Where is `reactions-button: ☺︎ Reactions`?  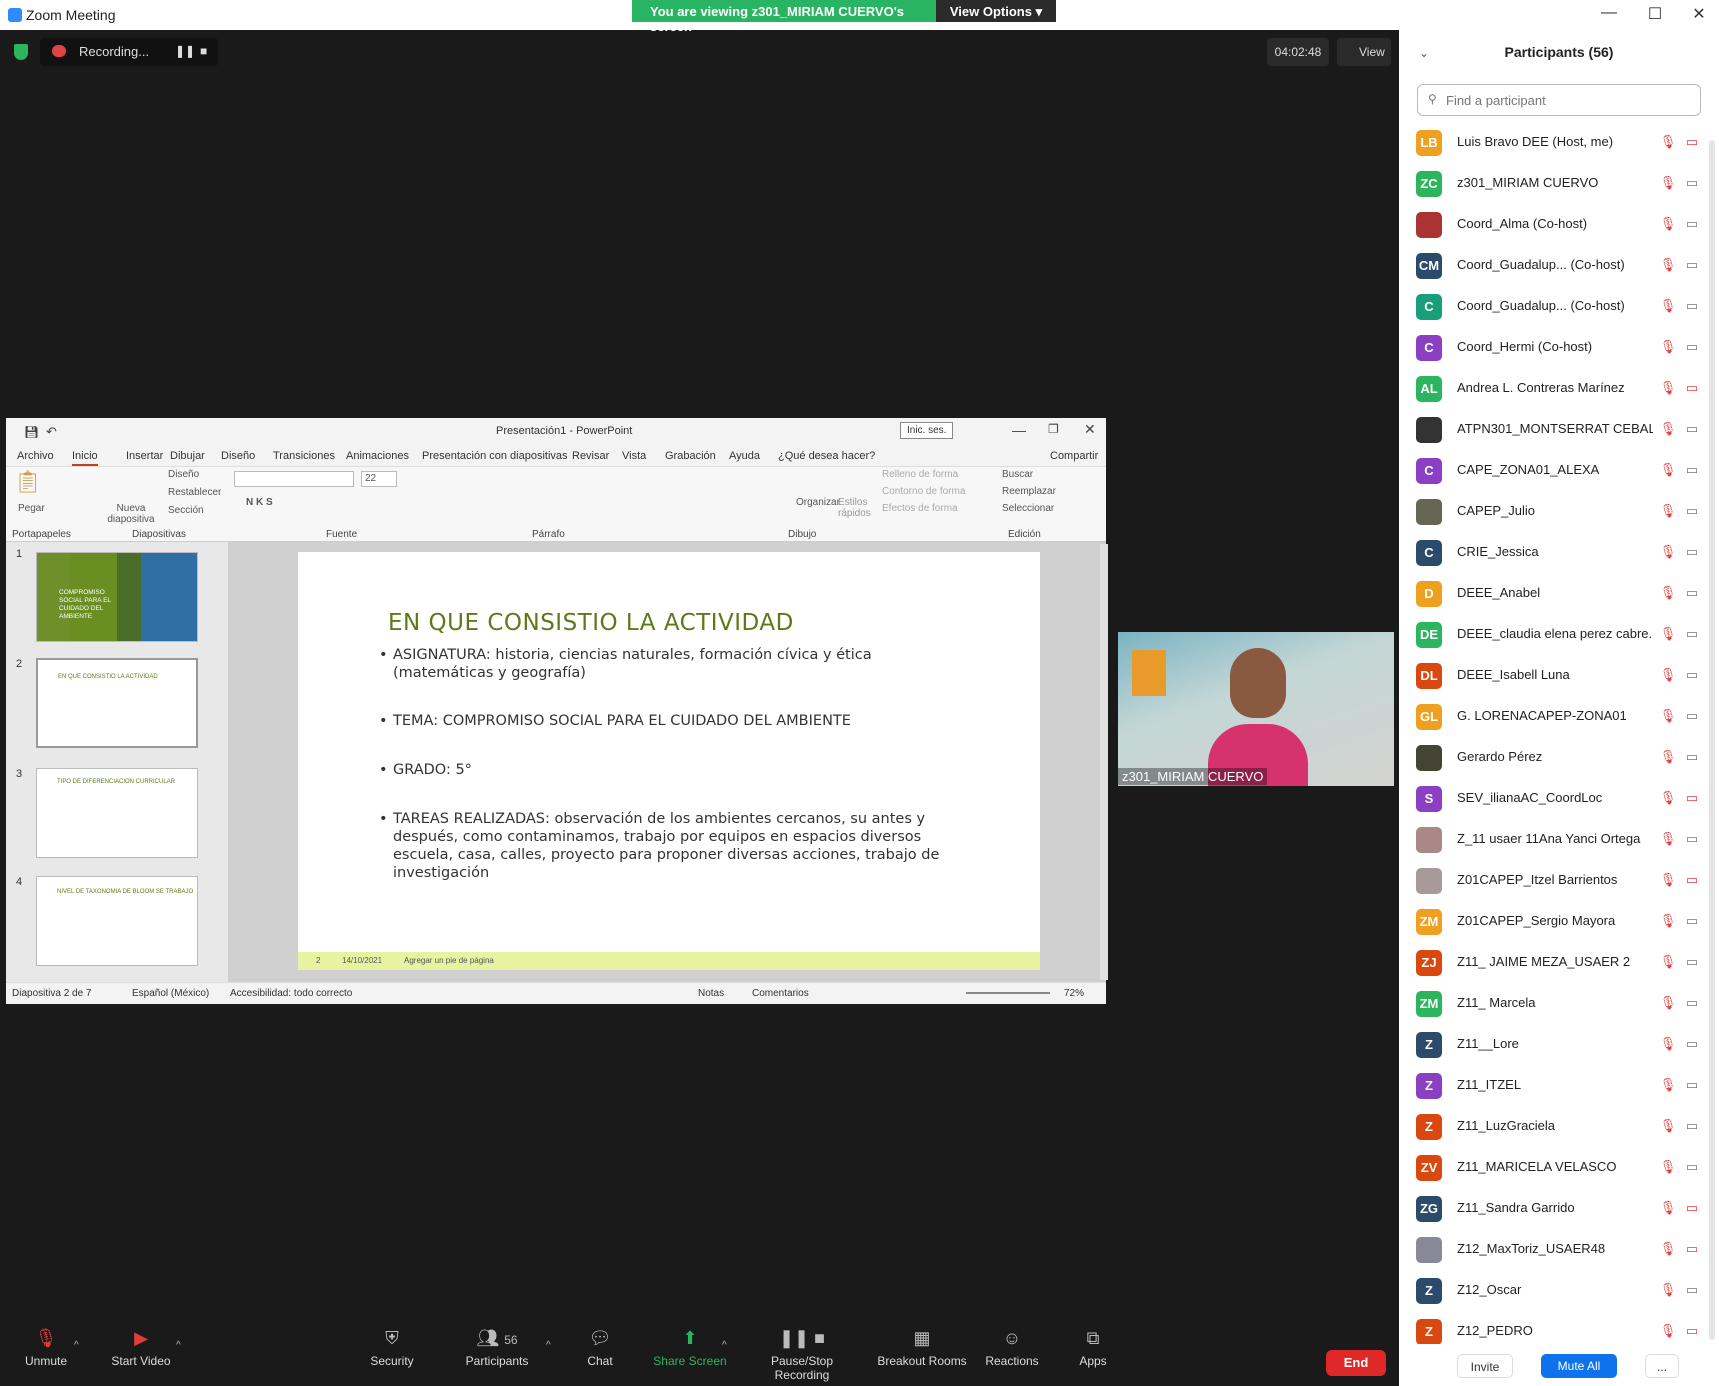 reactions-button: ☺︎ Reactions is located at coordinates (1012, 1348).